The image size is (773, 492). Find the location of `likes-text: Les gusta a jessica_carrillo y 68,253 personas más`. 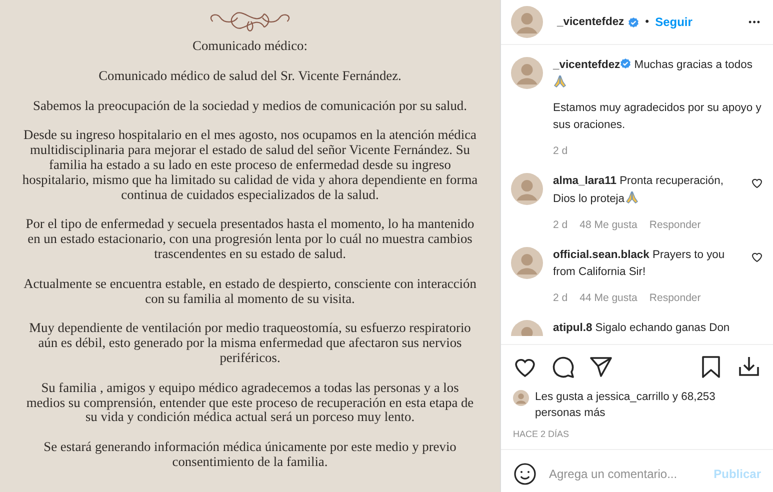

likes-text: Les gusta a jessica_carrillo y 68,253 personas más is located at coordinates (625, 405).